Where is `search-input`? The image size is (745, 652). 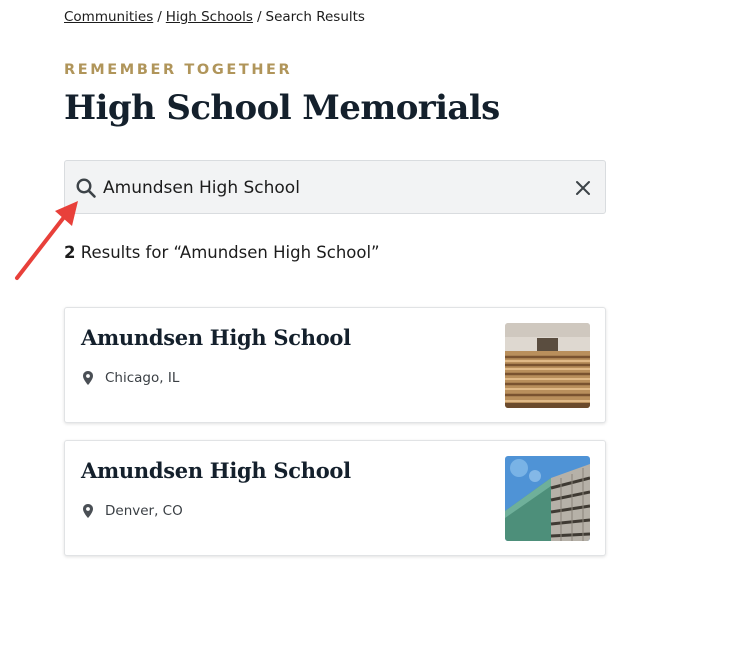 search-input is located at coordinates (333, 188).